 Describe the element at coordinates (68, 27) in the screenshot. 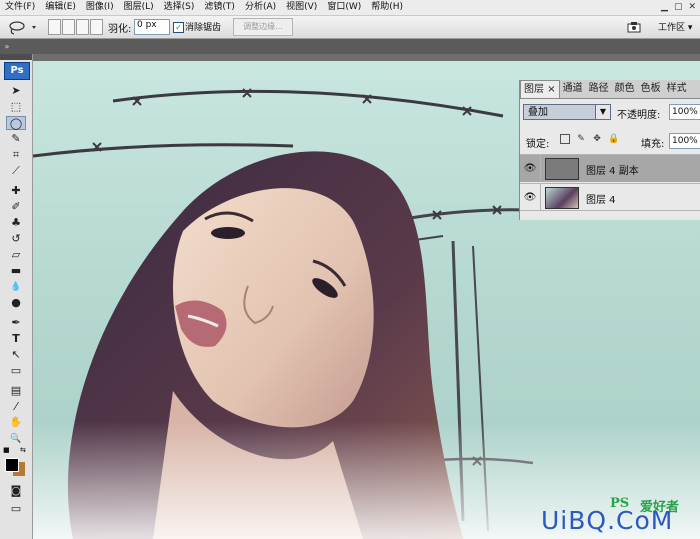

I see `add-selection-icon` at that location.